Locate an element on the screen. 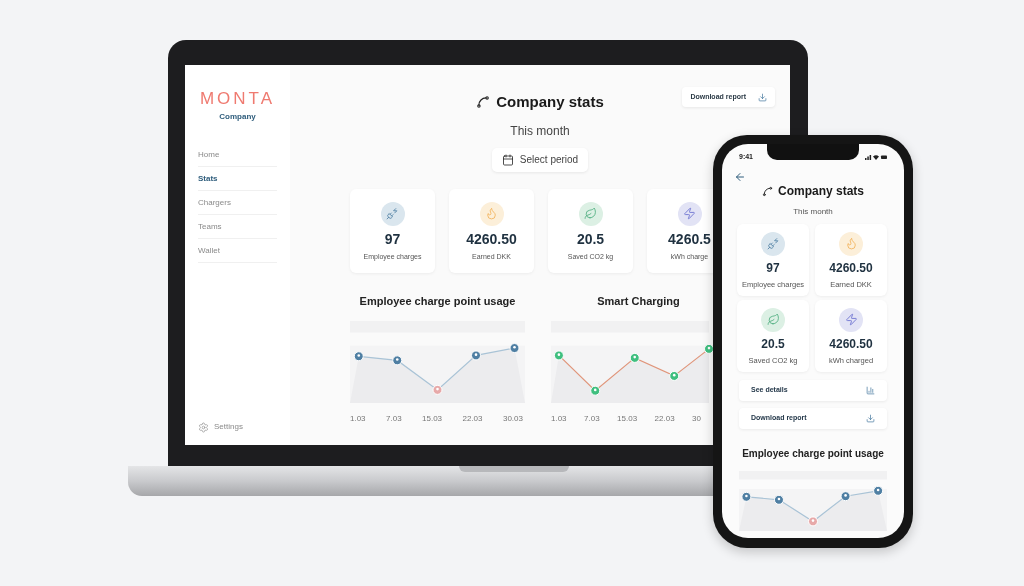 This screenshot has width=1024, height=586. chart-title: Smart Charging is located at coordinates (638, 301).